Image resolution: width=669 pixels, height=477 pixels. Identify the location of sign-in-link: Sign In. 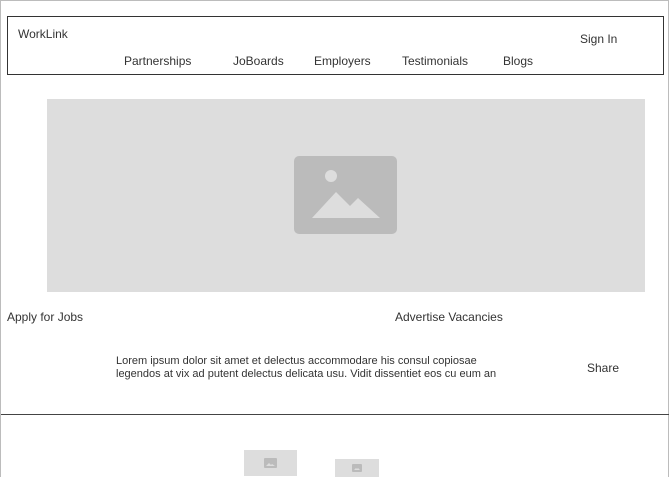
(598, 39).